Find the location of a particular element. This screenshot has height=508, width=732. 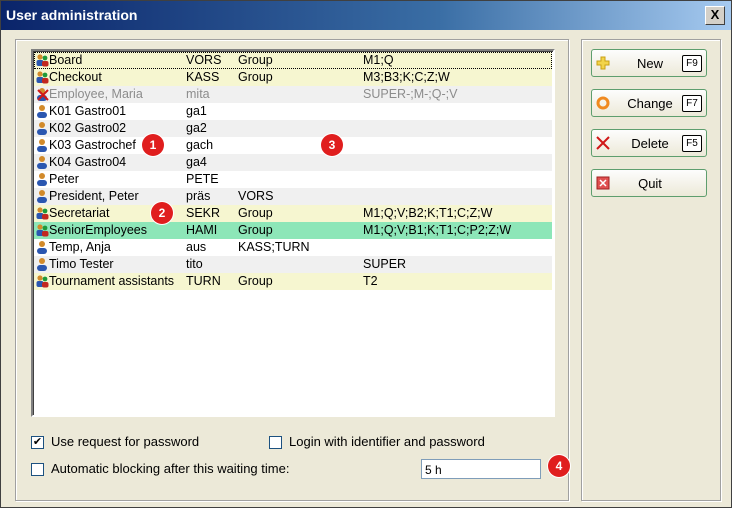

annotation-badge-2: 2 is located at coordinates (162, 213).